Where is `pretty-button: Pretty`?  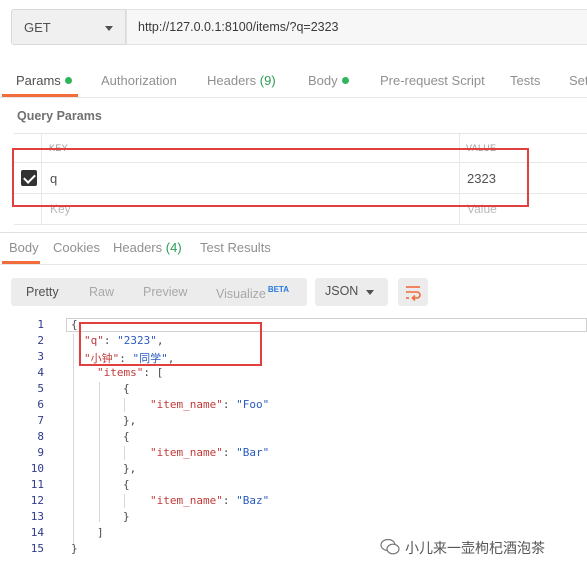 pretty-button: Pretty is located at coordinates (42, 292).